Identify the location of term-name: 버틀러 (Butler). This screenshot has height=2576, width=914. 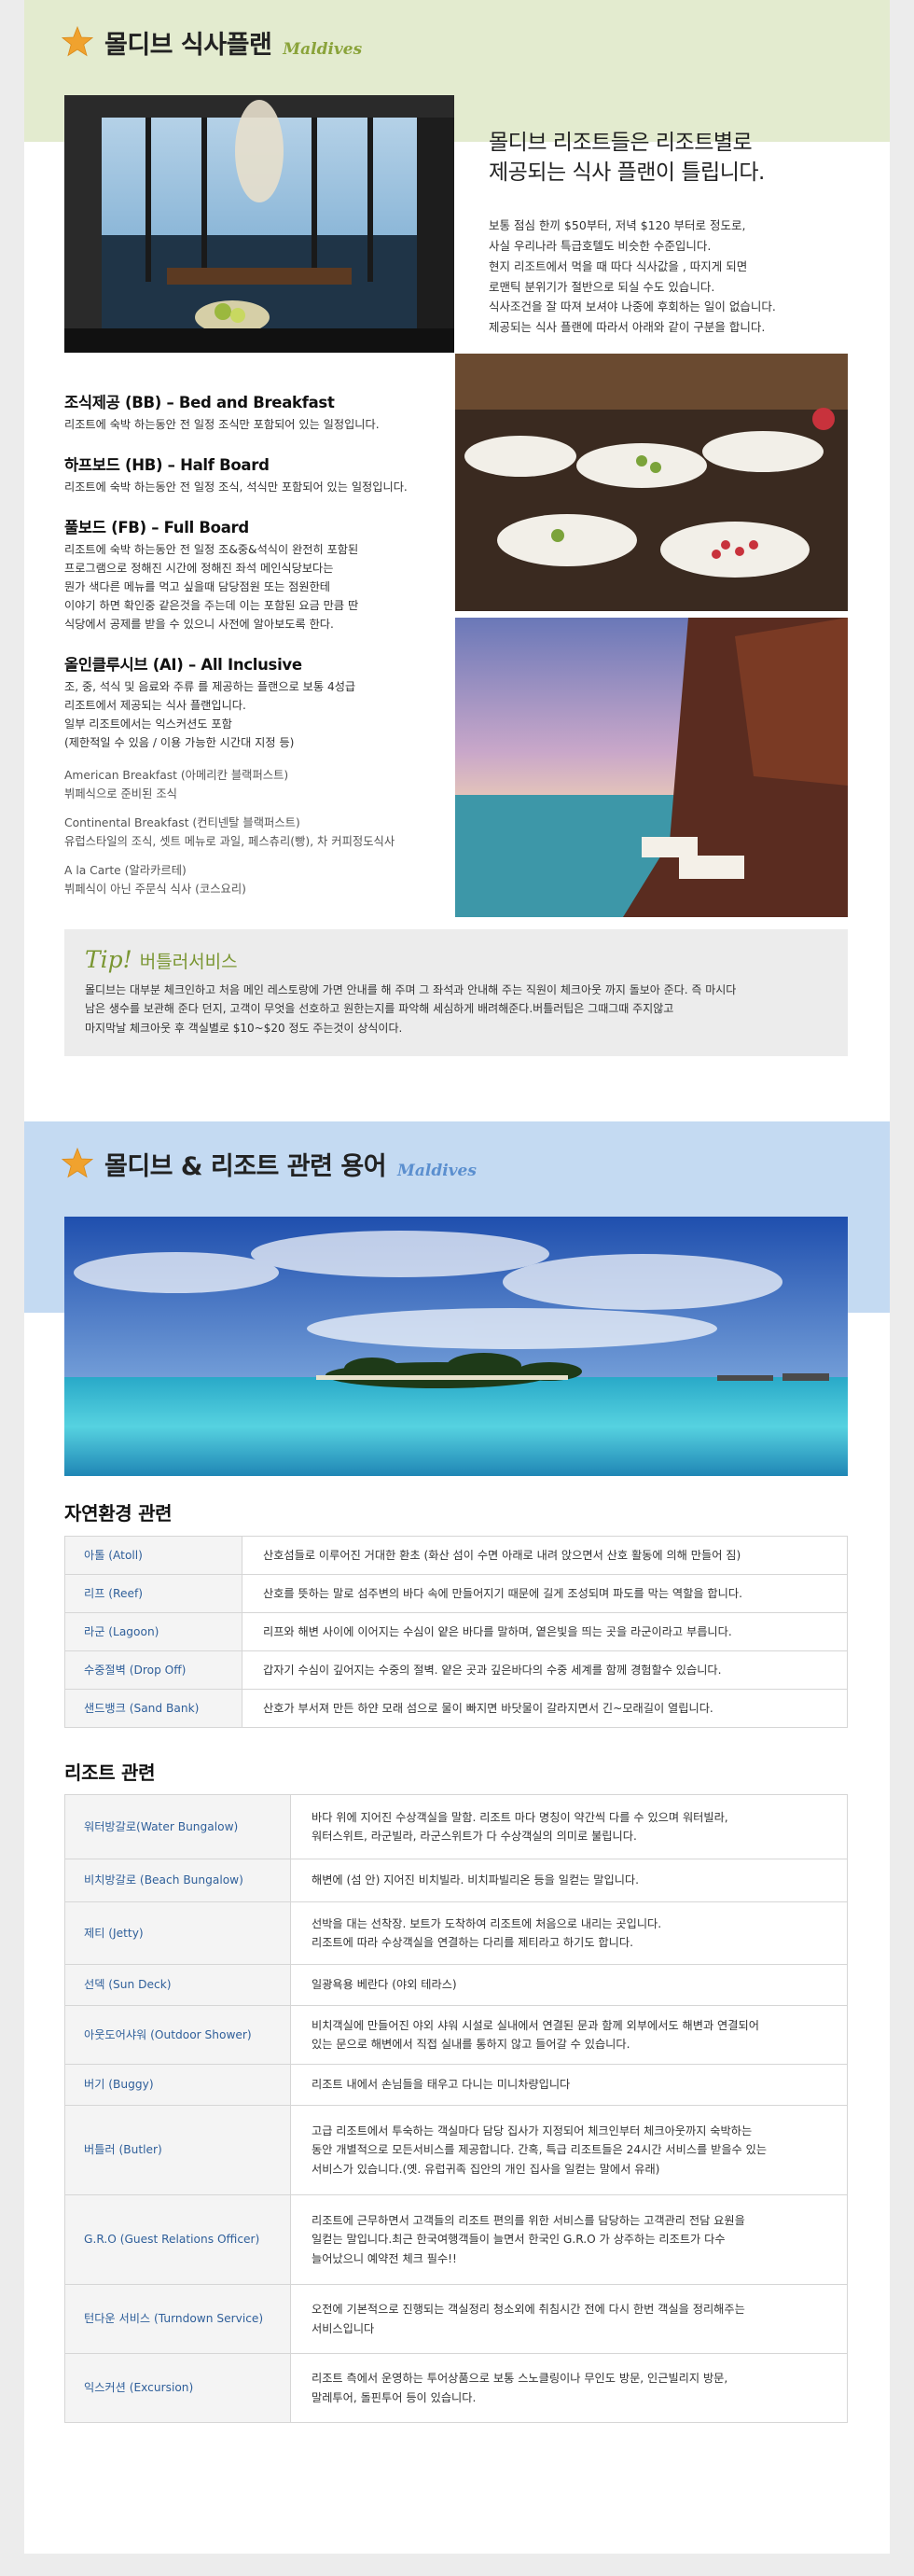
(177, 2150).